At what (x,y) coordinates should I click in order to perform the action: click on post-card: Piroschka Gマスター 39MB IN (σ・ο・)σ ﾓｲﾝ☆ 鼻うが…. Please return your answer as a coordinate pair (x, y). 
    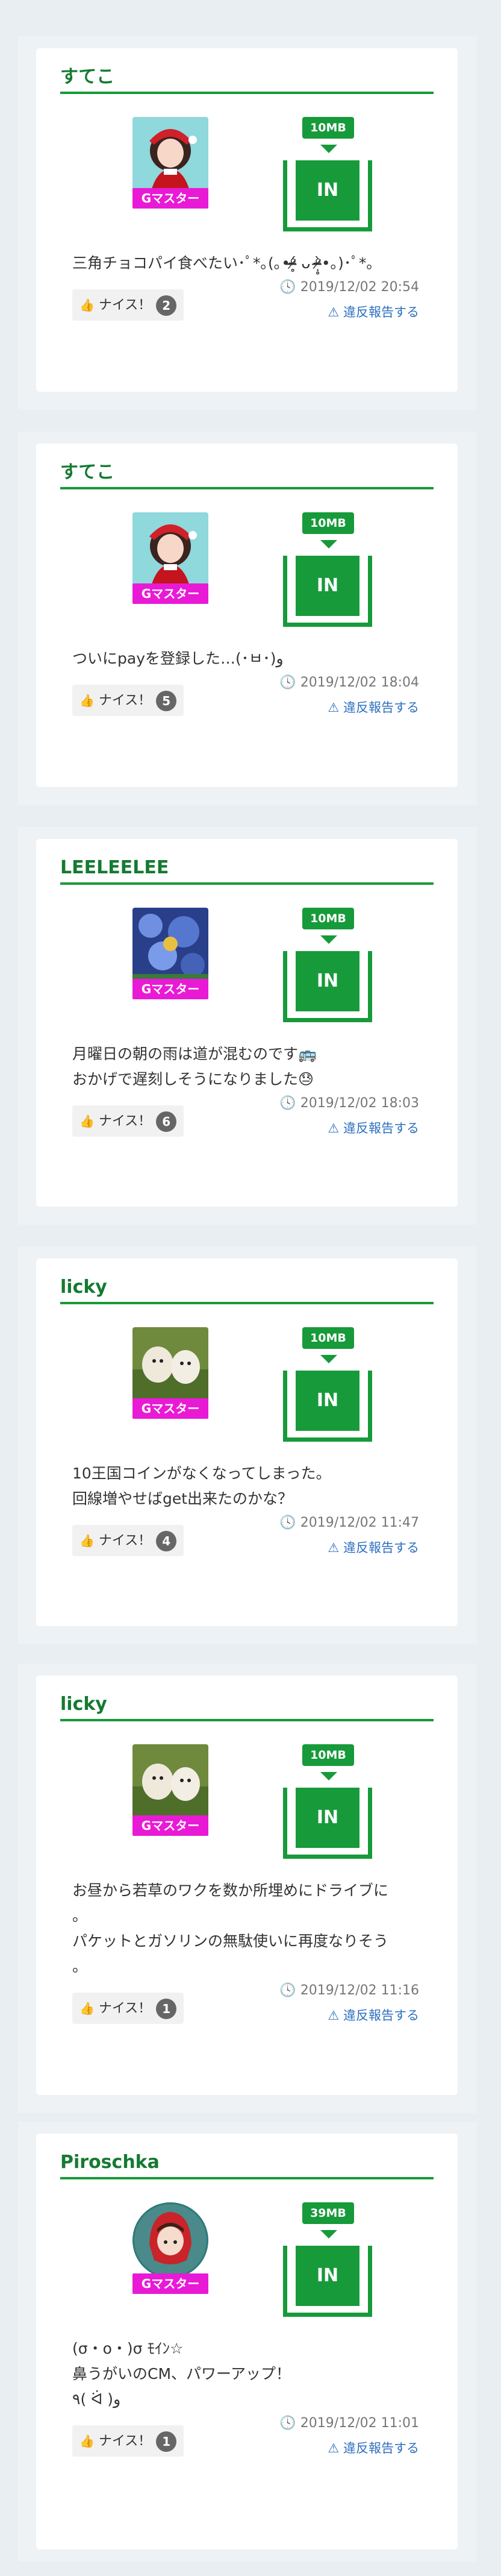
    Looking at the image, I should click on (247, 2341).